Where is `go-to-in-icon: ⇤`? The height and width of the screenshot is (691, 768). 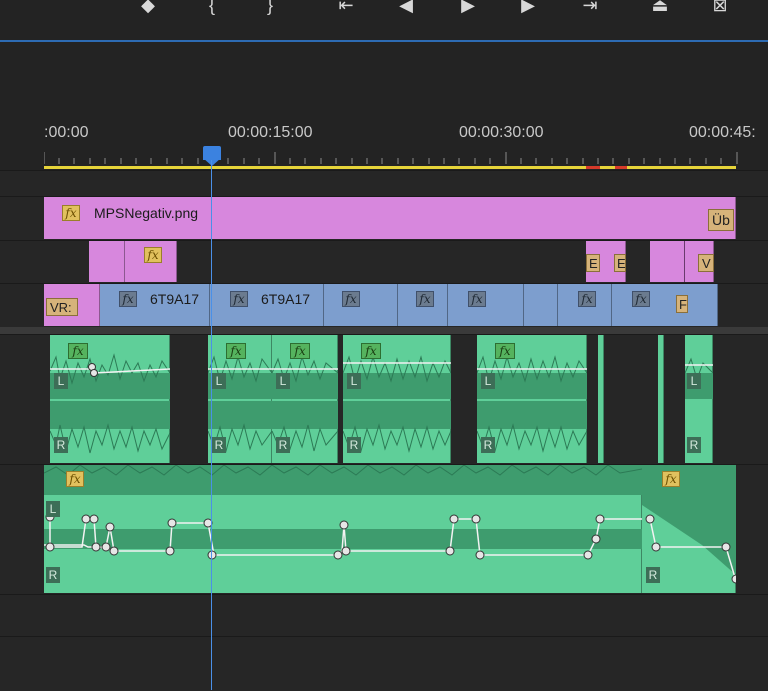 go-to-in-icon: ⇤ is located at coordinates (346, 8).